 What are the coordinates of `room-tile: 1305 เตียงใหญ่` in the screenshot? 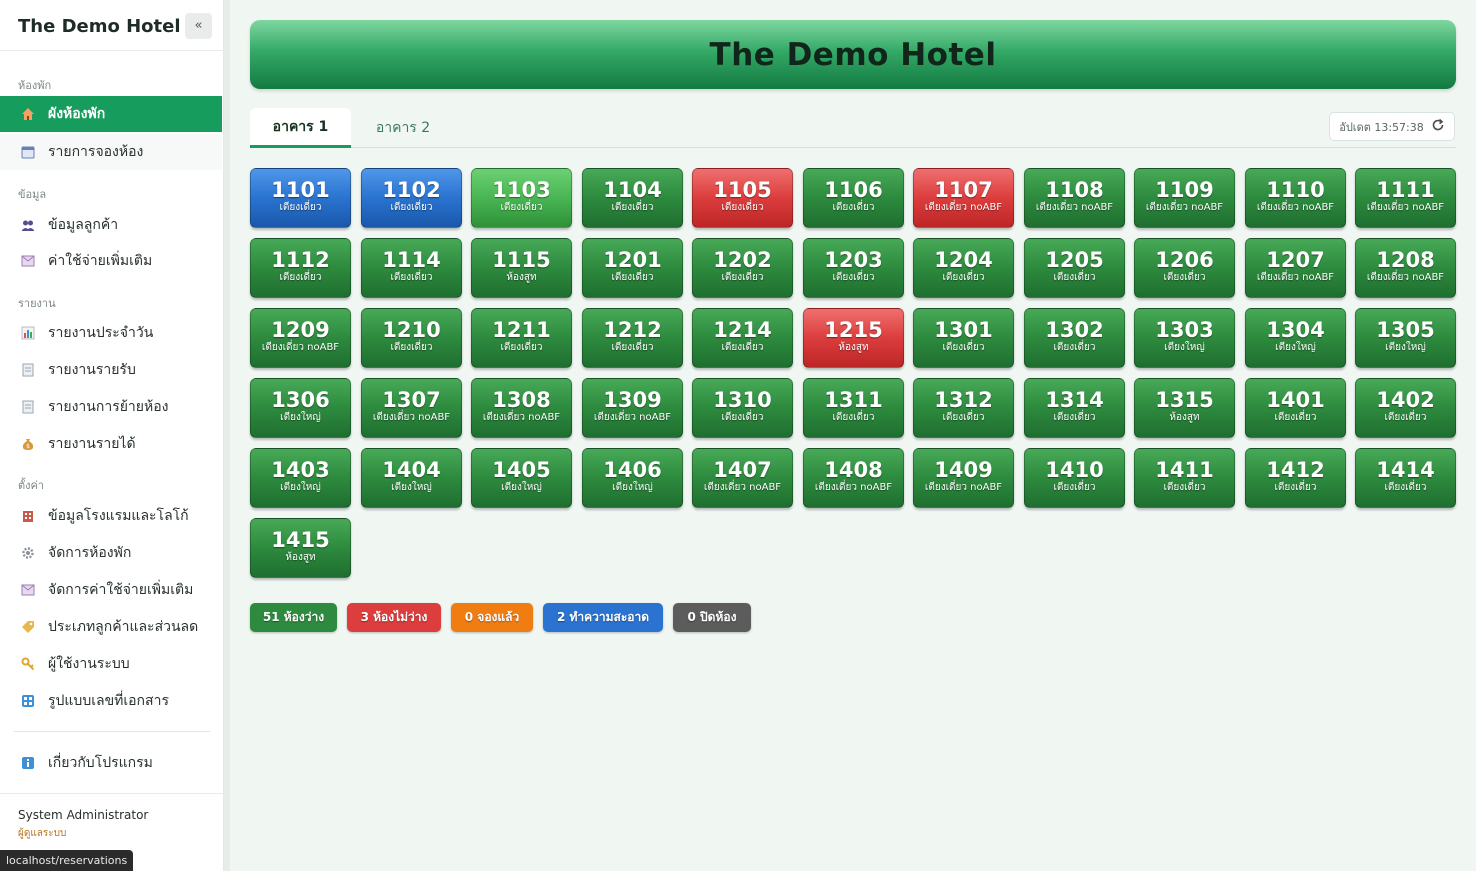 It's located at (1405, 338).